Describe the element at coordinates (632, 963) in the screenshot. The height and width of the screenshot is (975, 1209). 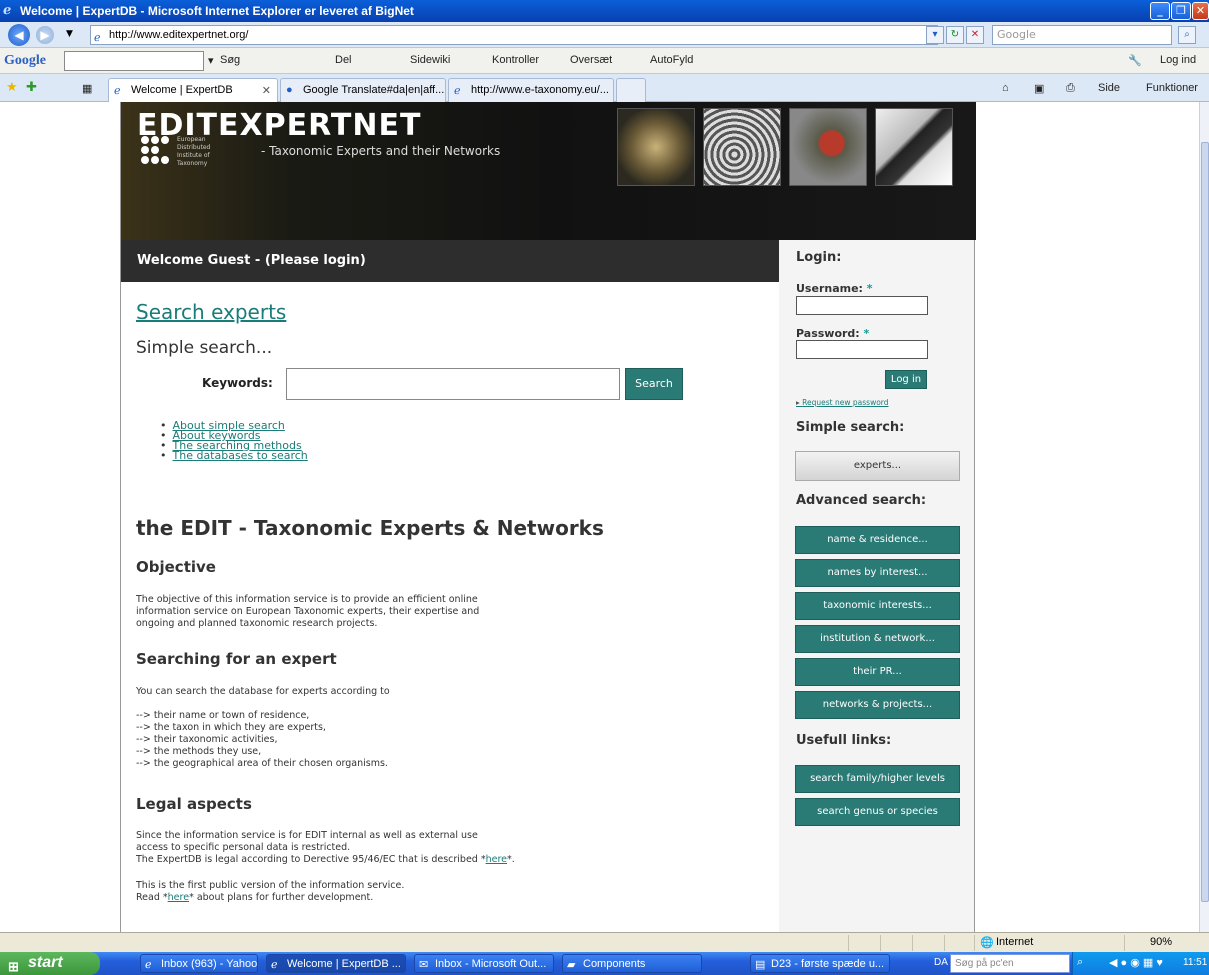
I see `taskbar-item-components: ▰ Components` at that location.